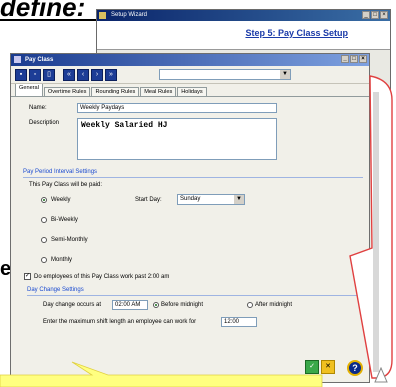 This screenshot has width=396, height=387. What do you see at coordinates (384, 15) in the screenshot?
I see `close-button: ×` at bounding box center [384, 15].